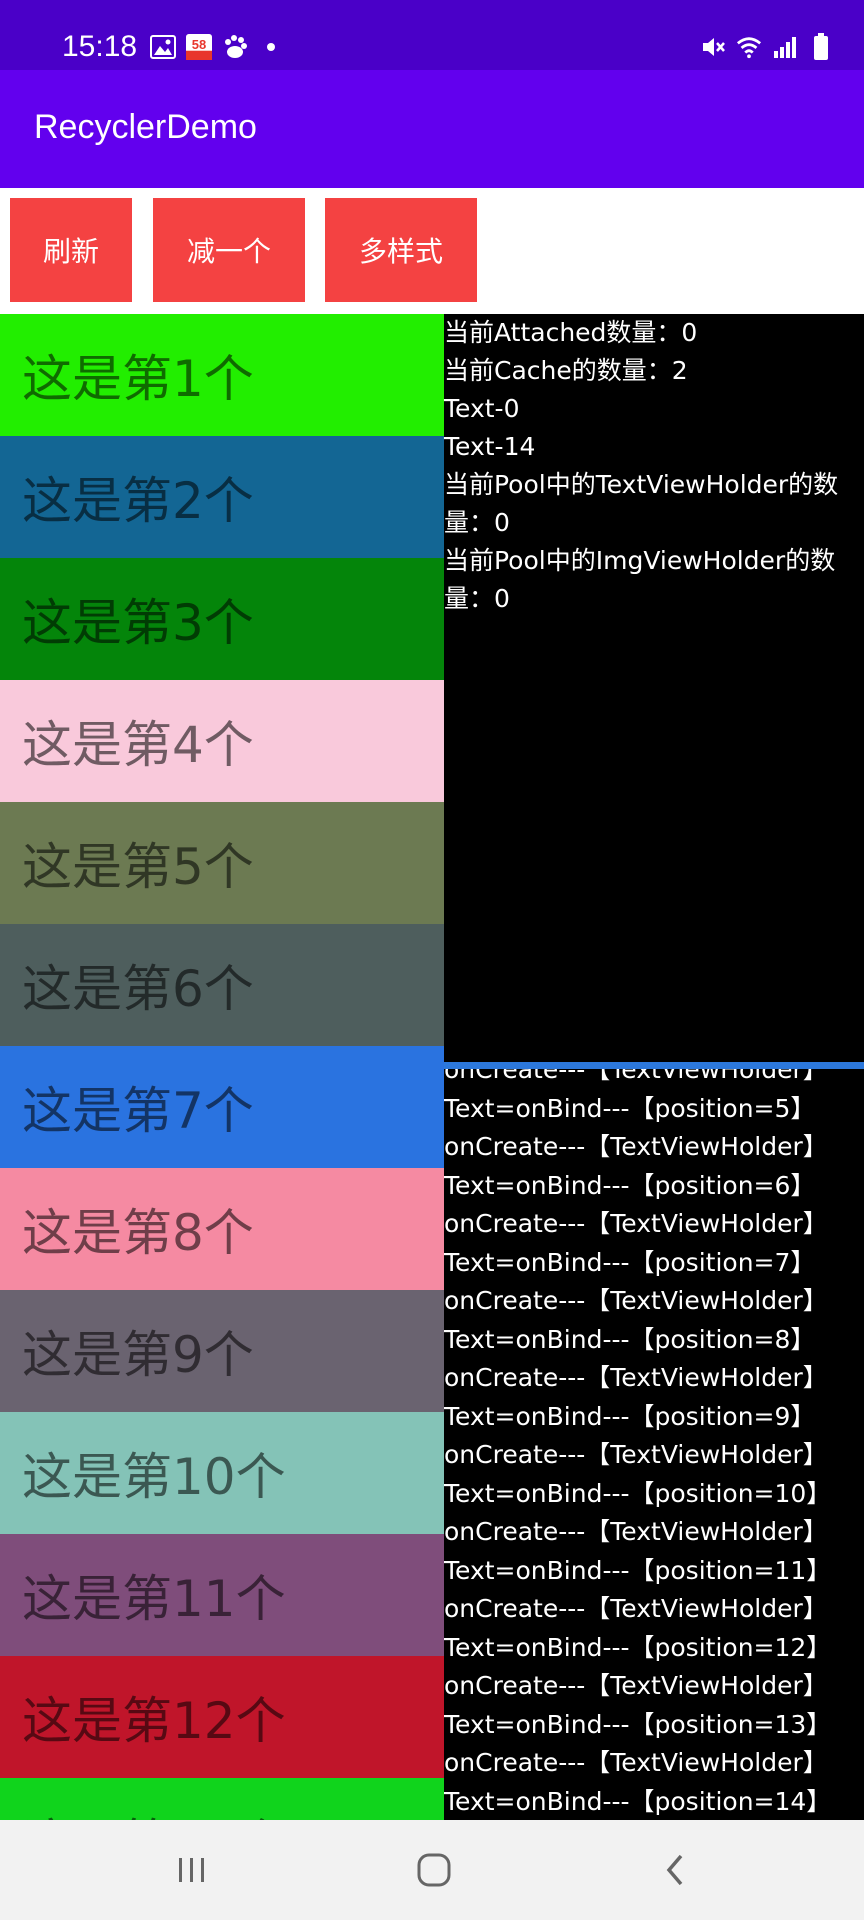  What do you see at coordinates (432, 35) in the screenshot?
I see `status-bar: 15:18 58` at bounding box center [432, 35].